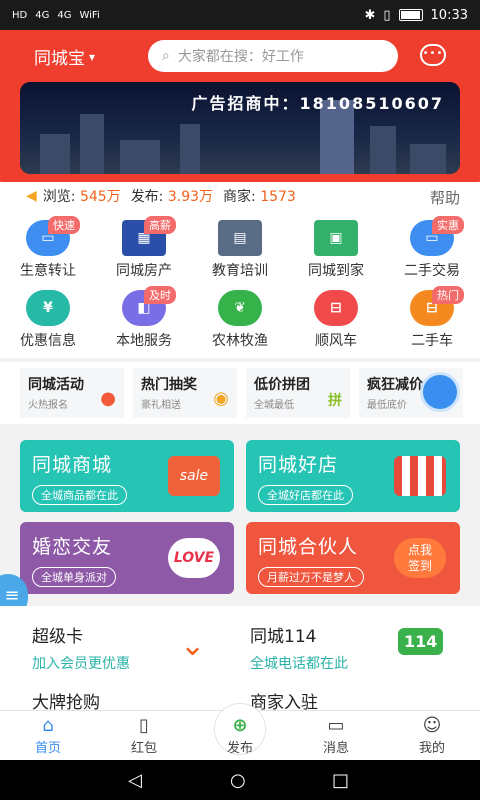  Describe the element at coordinates (160, 225) in the screenshot. I see `grid-badge: 高薪` at that location.